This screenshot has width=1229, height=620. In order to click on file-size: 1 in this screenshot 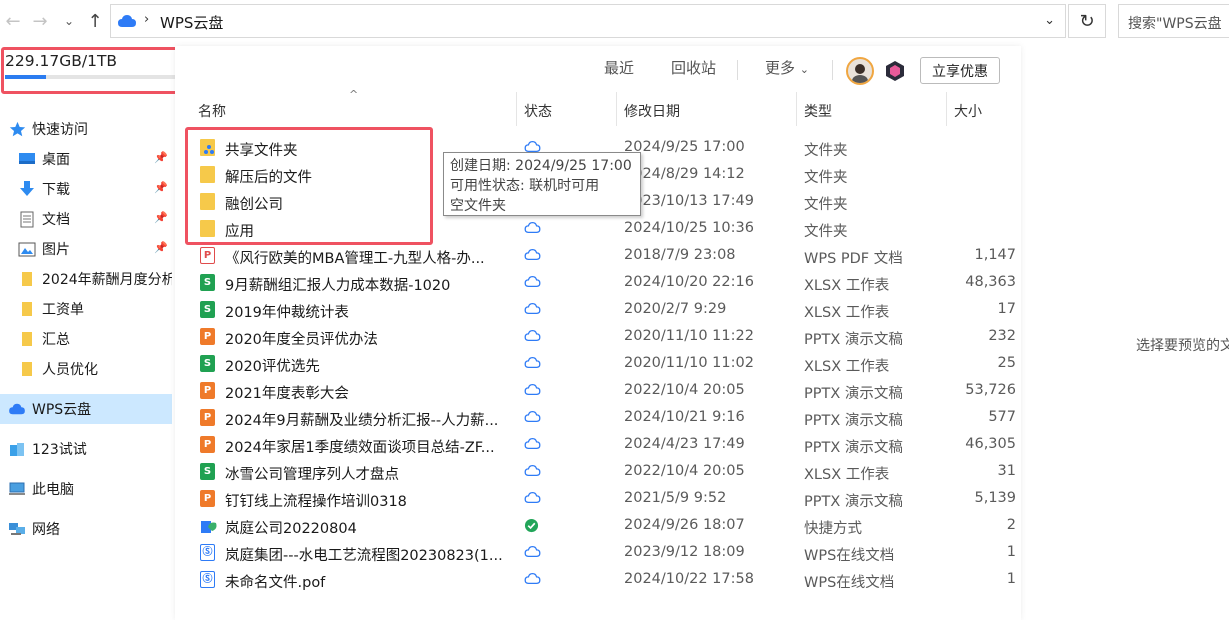, I will do `click(1011, 552)`.